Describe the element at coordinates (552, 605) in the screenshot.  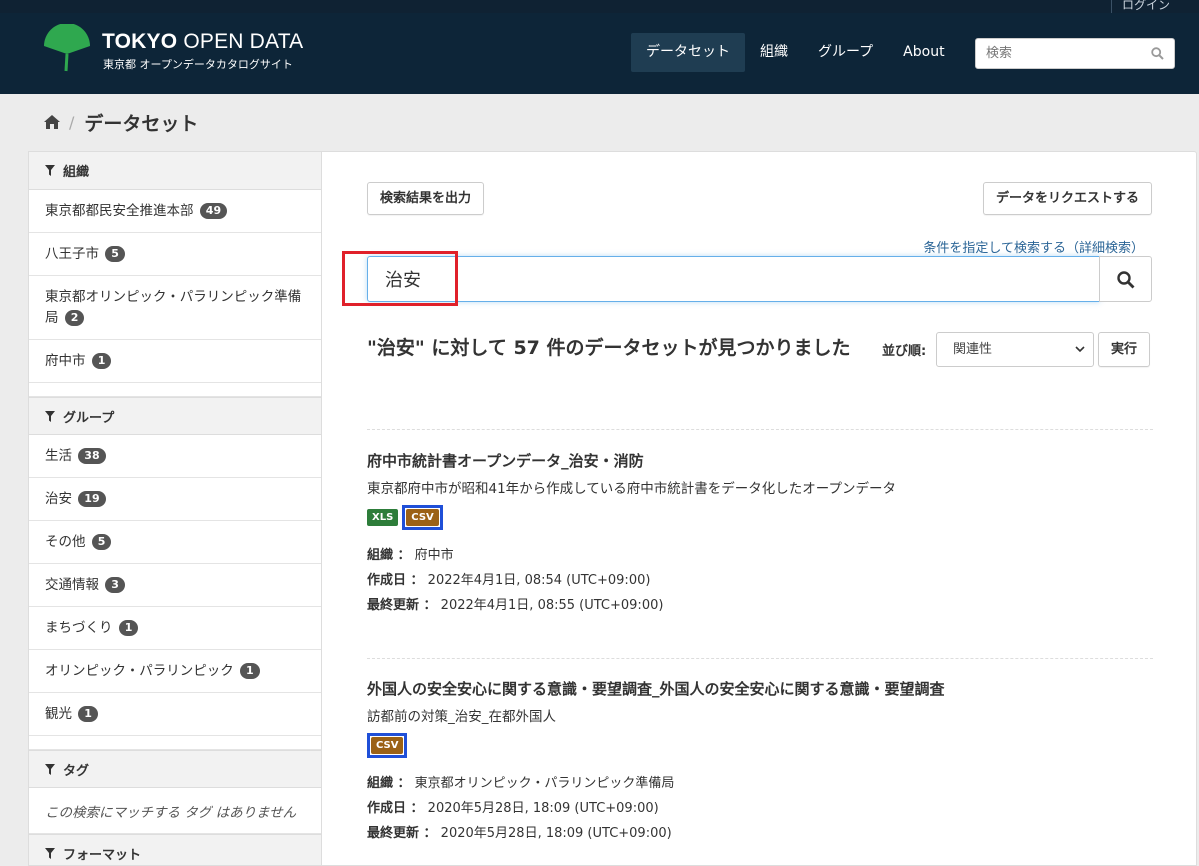
I see `meta-updated: 2022年4月1日, 08:55 (UTC+09:00)` at that location.